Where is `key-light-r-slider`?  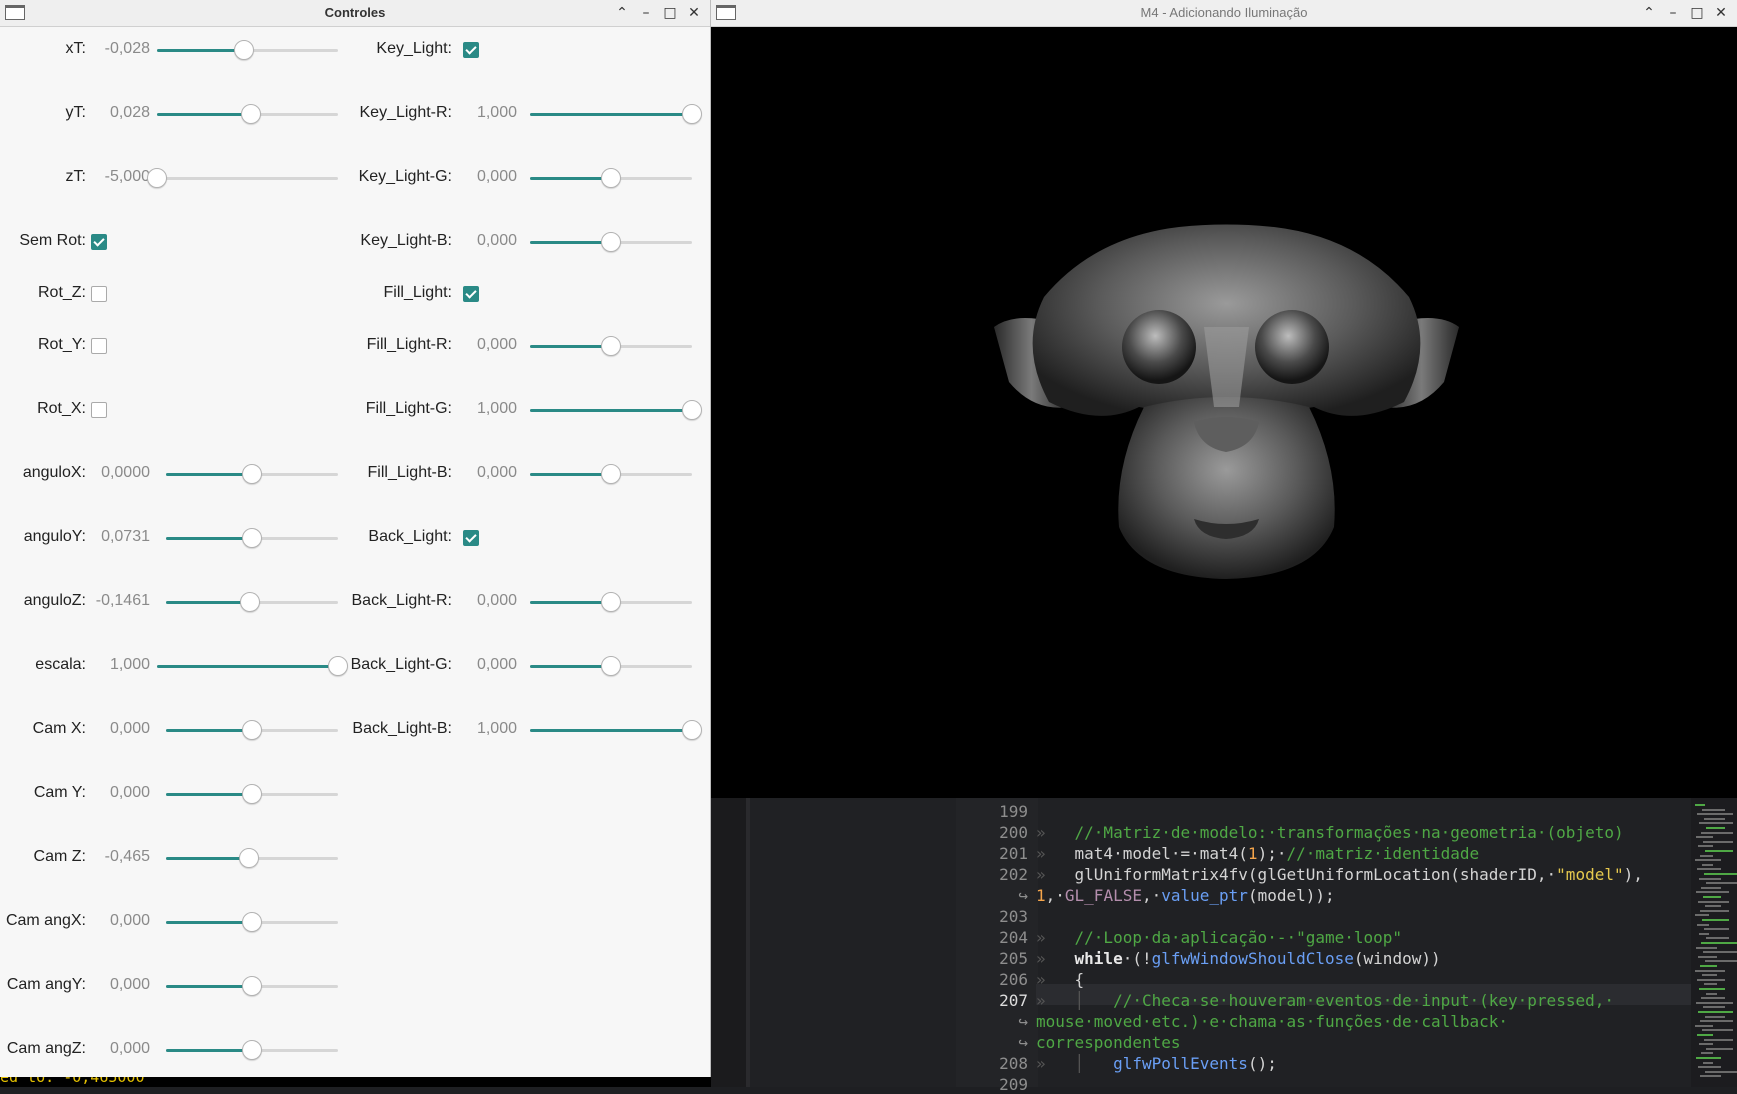 key-light-r-slider is located at coordinates (616, 114).